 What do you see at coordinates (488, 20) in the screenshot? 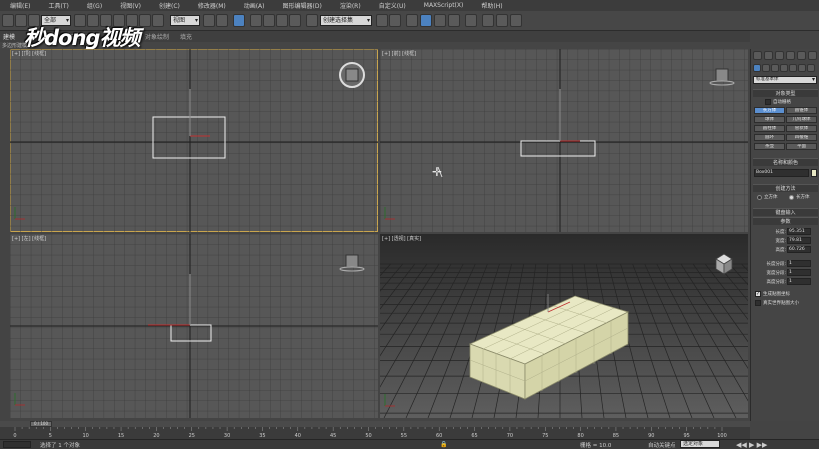
I see `render-setup-icon` at bounding box center [488, 20].